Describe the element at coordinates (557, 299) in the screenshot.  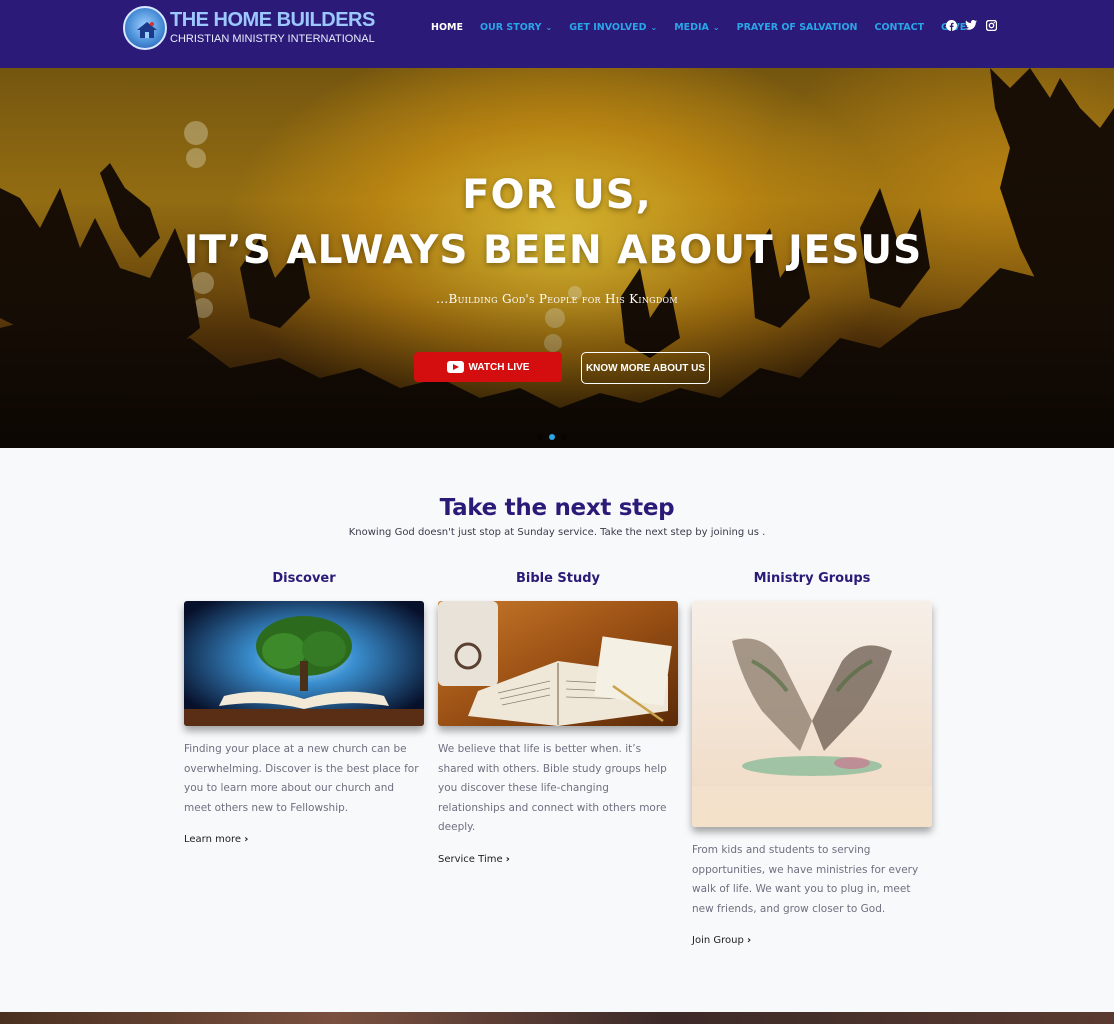
I see `hero-tagline: ...Building God's People for His Kingdom` at that location.